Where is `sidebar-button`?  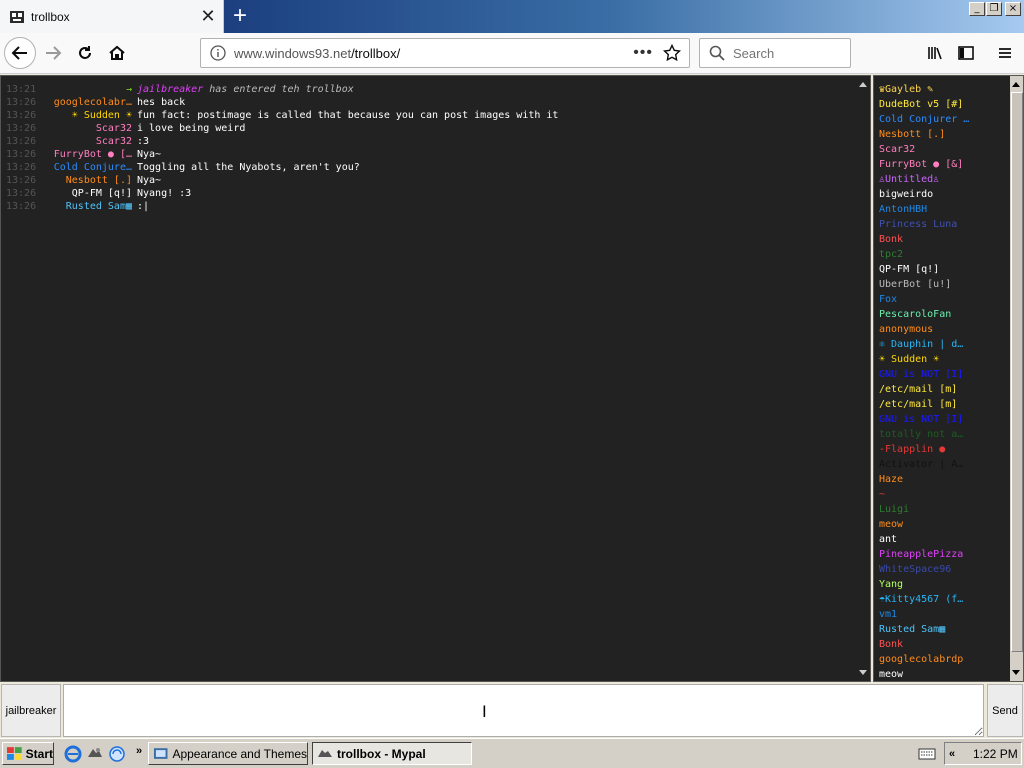
sidebar-button is located at coordinates (966, 53).